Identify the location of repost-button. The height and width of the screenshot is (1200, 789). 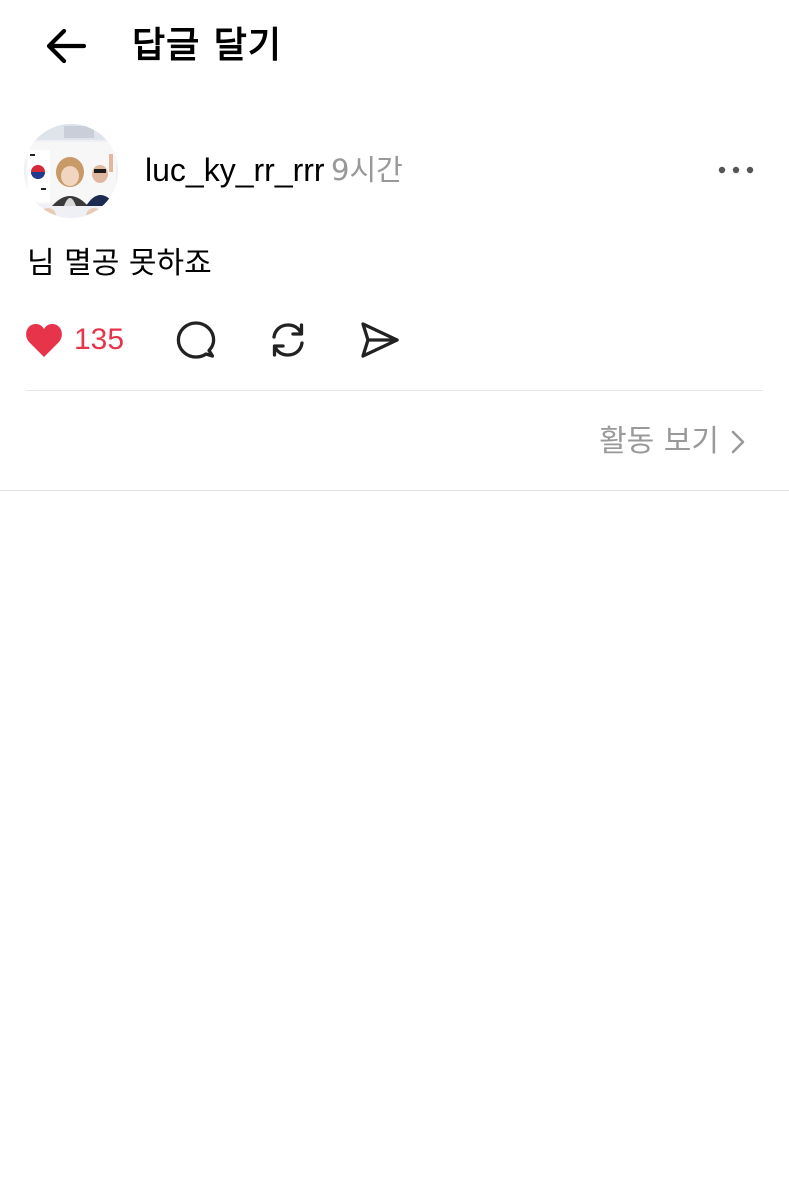
(288, 340).